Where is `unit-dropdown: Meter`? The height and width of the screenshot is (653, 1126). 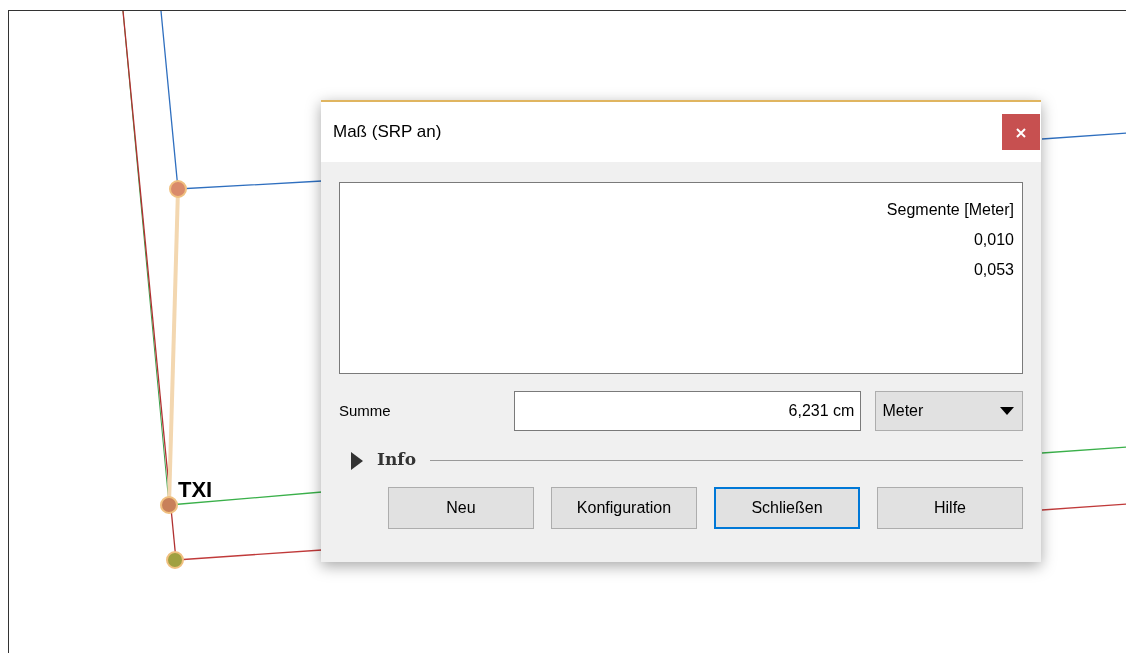 unit-dropdown: Meter is located at coordinates (949, 411).